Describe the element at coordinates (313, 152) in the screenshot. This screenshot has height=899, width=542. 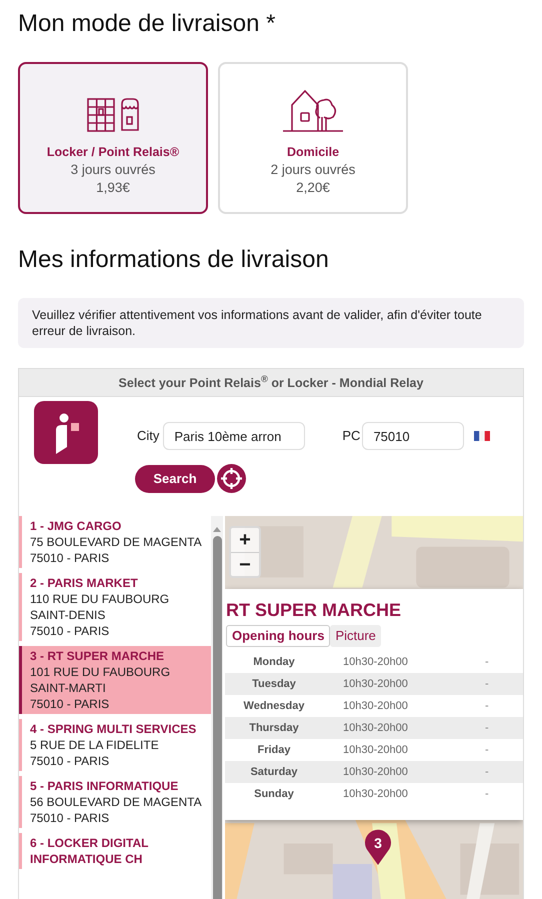
I see `option-label: Domicile` at that location.